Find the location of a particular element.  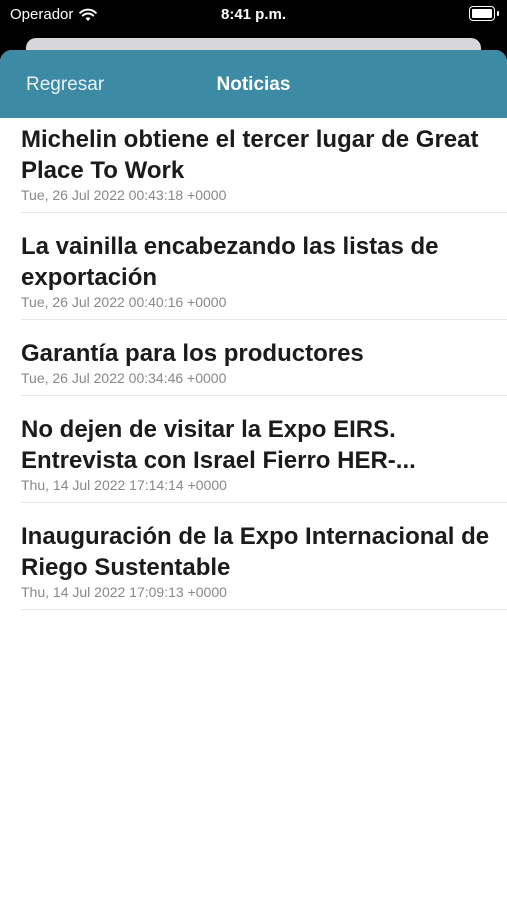

status-bar: Operador 8:41 p.m. is located at coordinates (253, 15).